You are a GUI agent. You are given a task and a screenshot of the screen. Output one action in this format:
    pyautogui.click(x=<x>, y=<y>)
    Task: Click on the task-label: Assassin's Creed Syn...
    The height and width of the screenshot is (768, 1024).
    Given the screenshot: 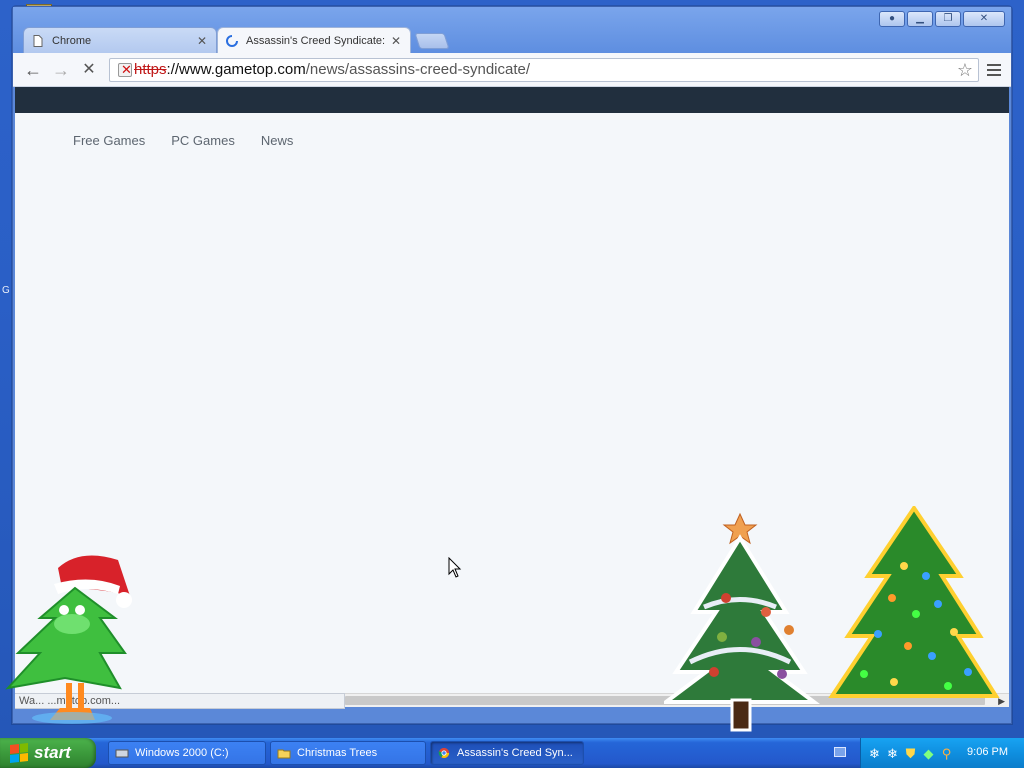 What is the action you would take?
    pyautogui.click(x=515, y=753)
    